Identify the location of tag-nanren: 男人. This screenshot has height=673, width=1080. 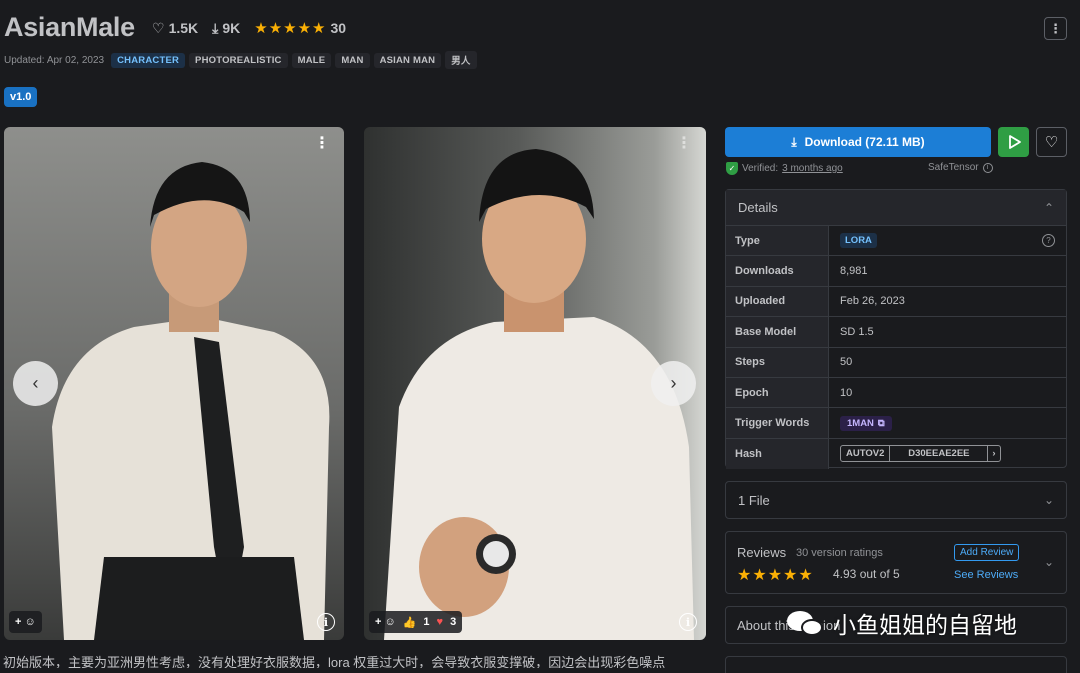
(461, 60).